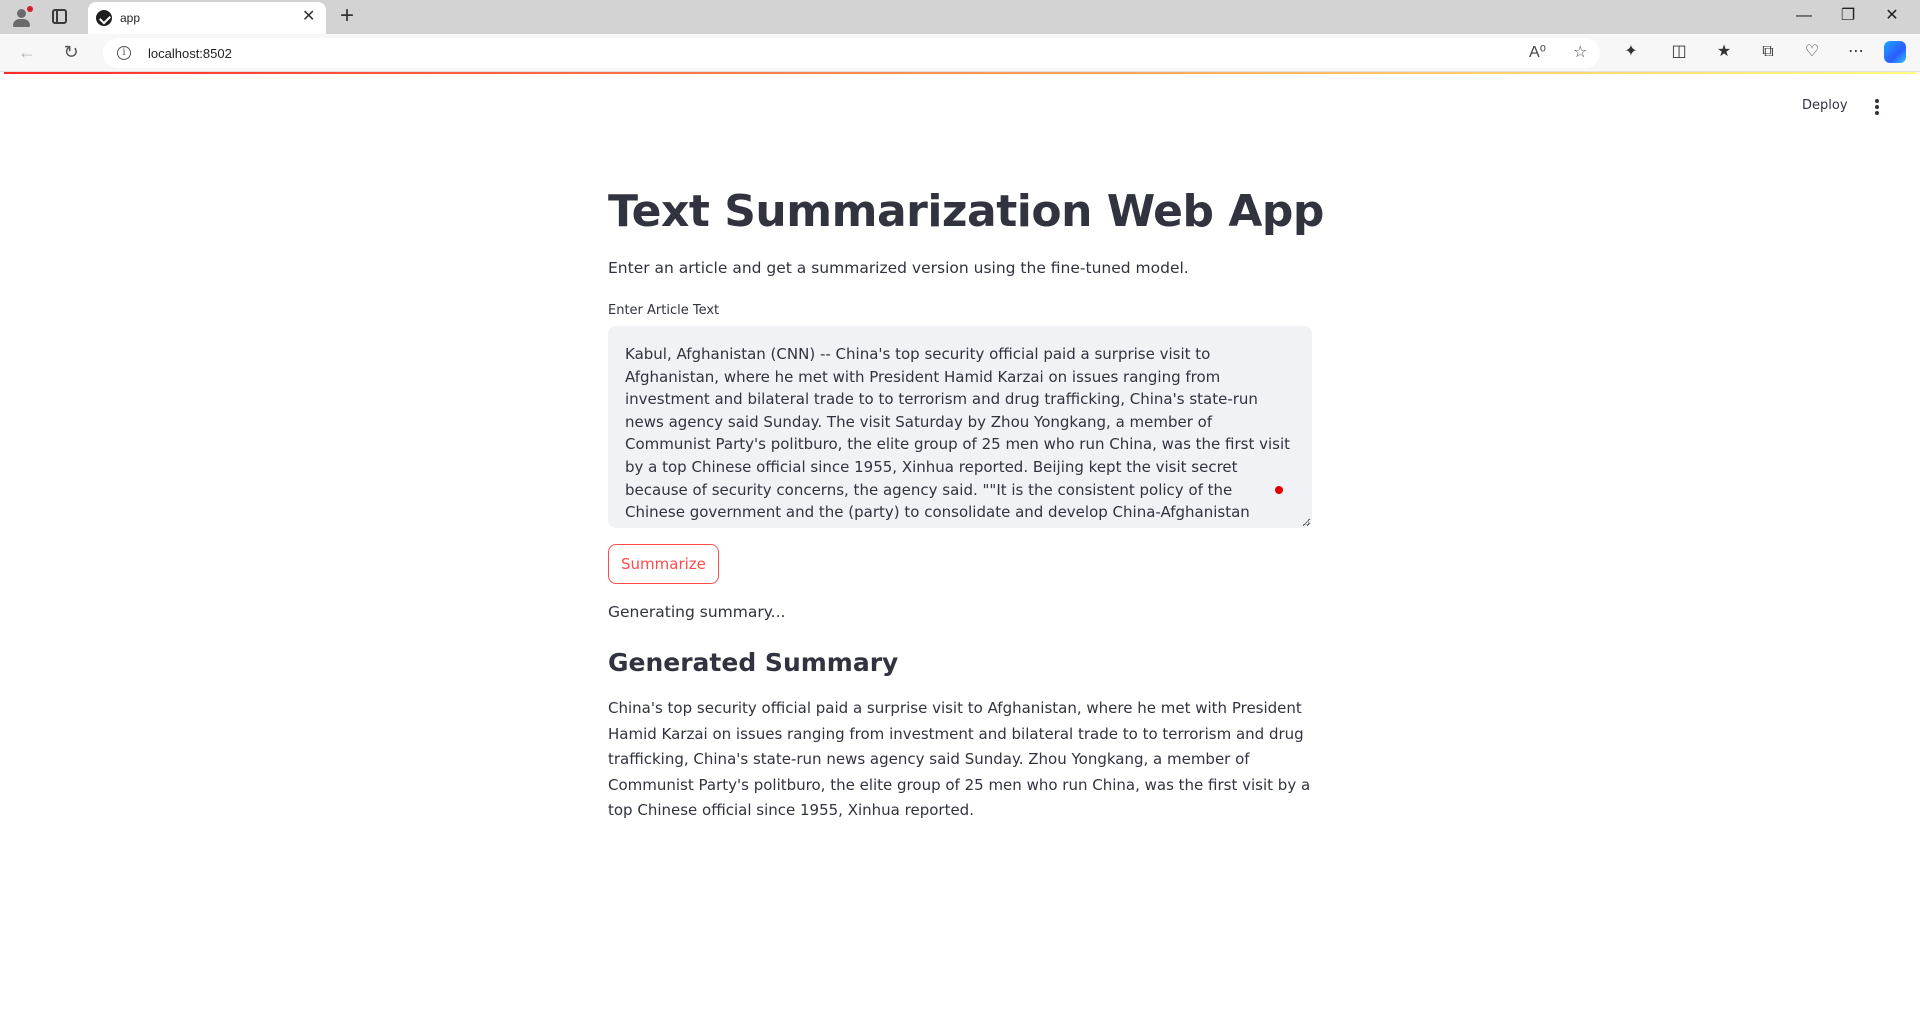 Image resolution: width=1920 pixels, height=1026 pixels. Describe the element at coordinates (71, 52) in the screenshot. I see `refresh-icon: ↻` at that location.